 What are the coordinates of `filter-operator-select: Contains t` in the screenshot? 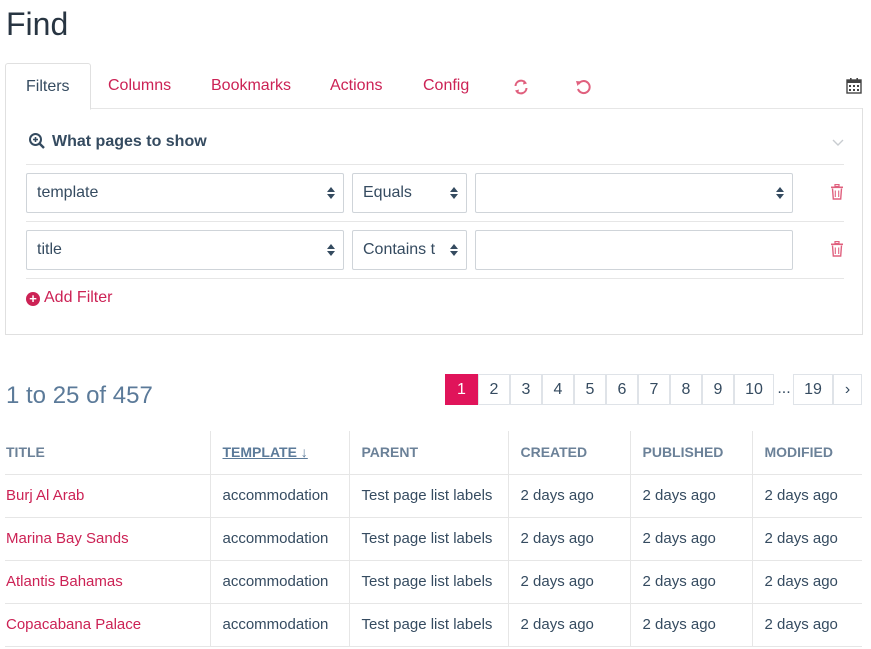 It's located at (409, 250).